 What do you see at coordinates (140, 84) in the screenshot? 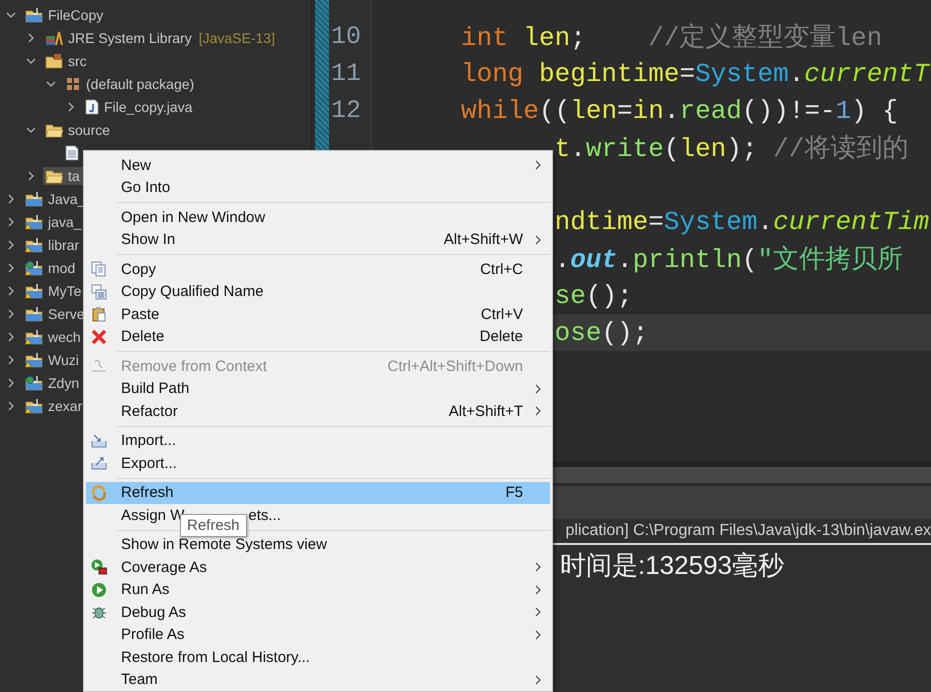
I see `tree-item: (default package)` at bounding box center [140, 84].